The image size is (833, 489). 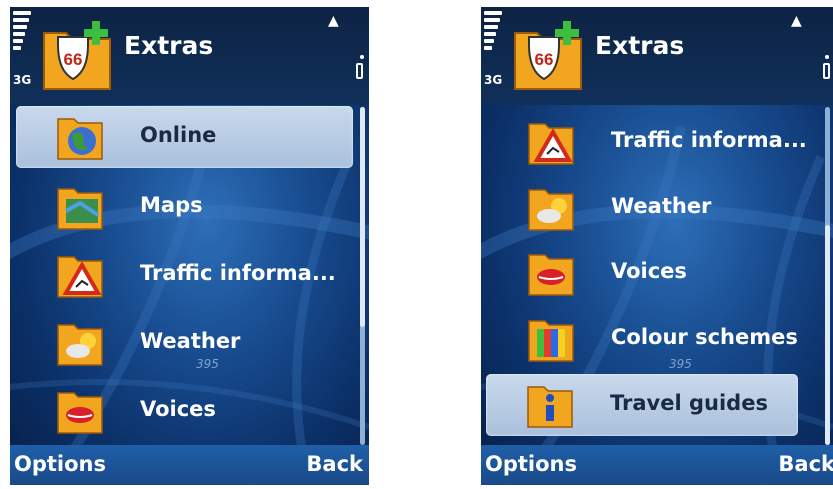 What do you see at coordinates (80, 209) in the screenshot?
I see `map-folder-icon` at bounding box center [80, 209].